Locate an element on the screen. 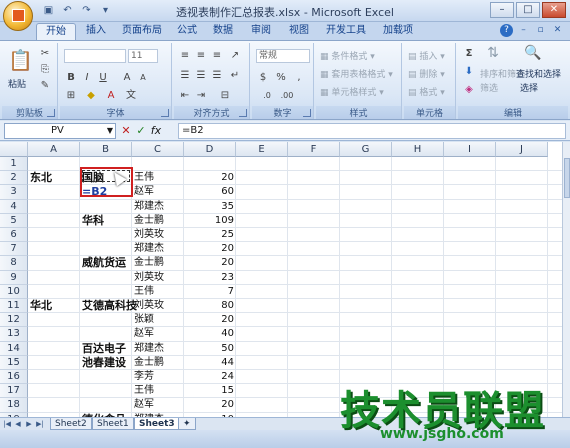  cell-c13: 赵军 is located at coordinates (158, 334).